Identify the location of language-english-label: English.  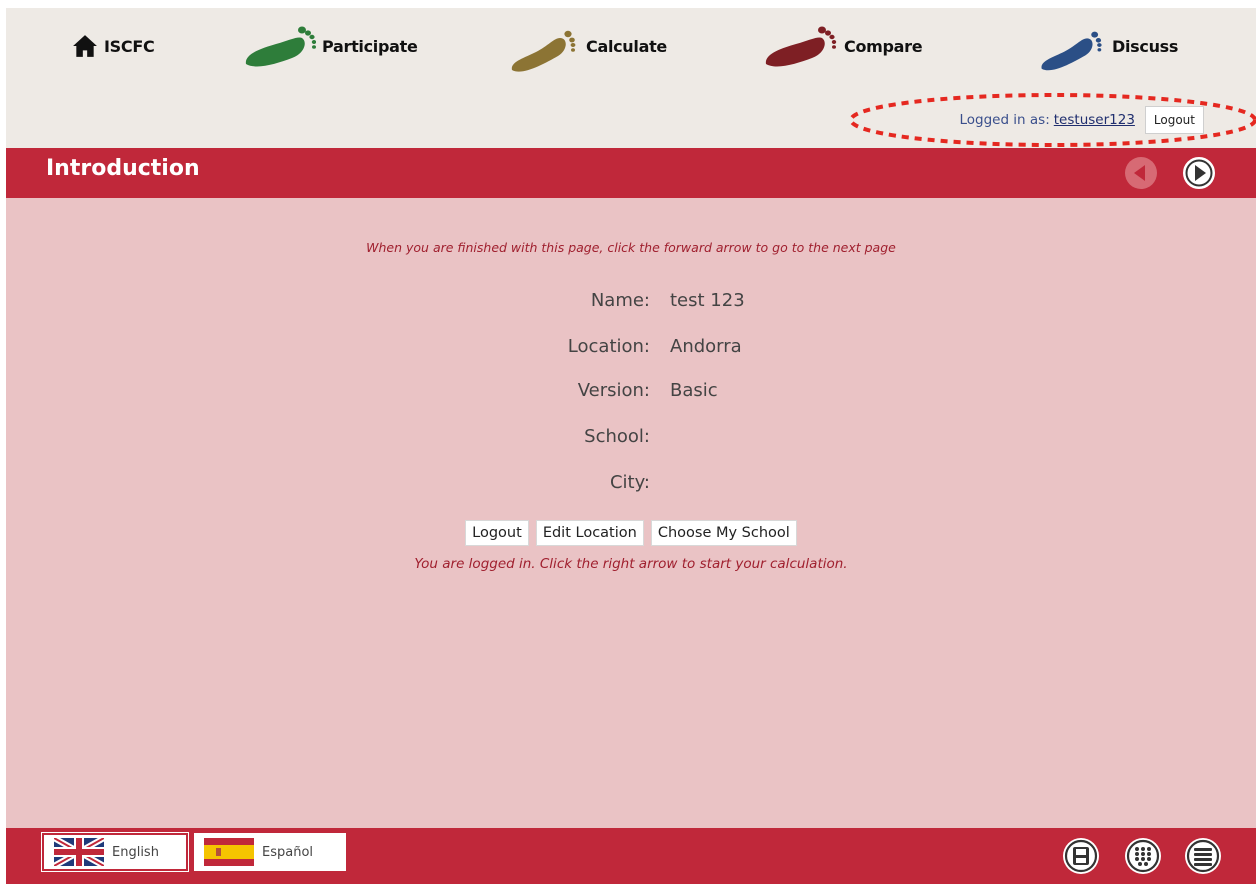
(135, 852).